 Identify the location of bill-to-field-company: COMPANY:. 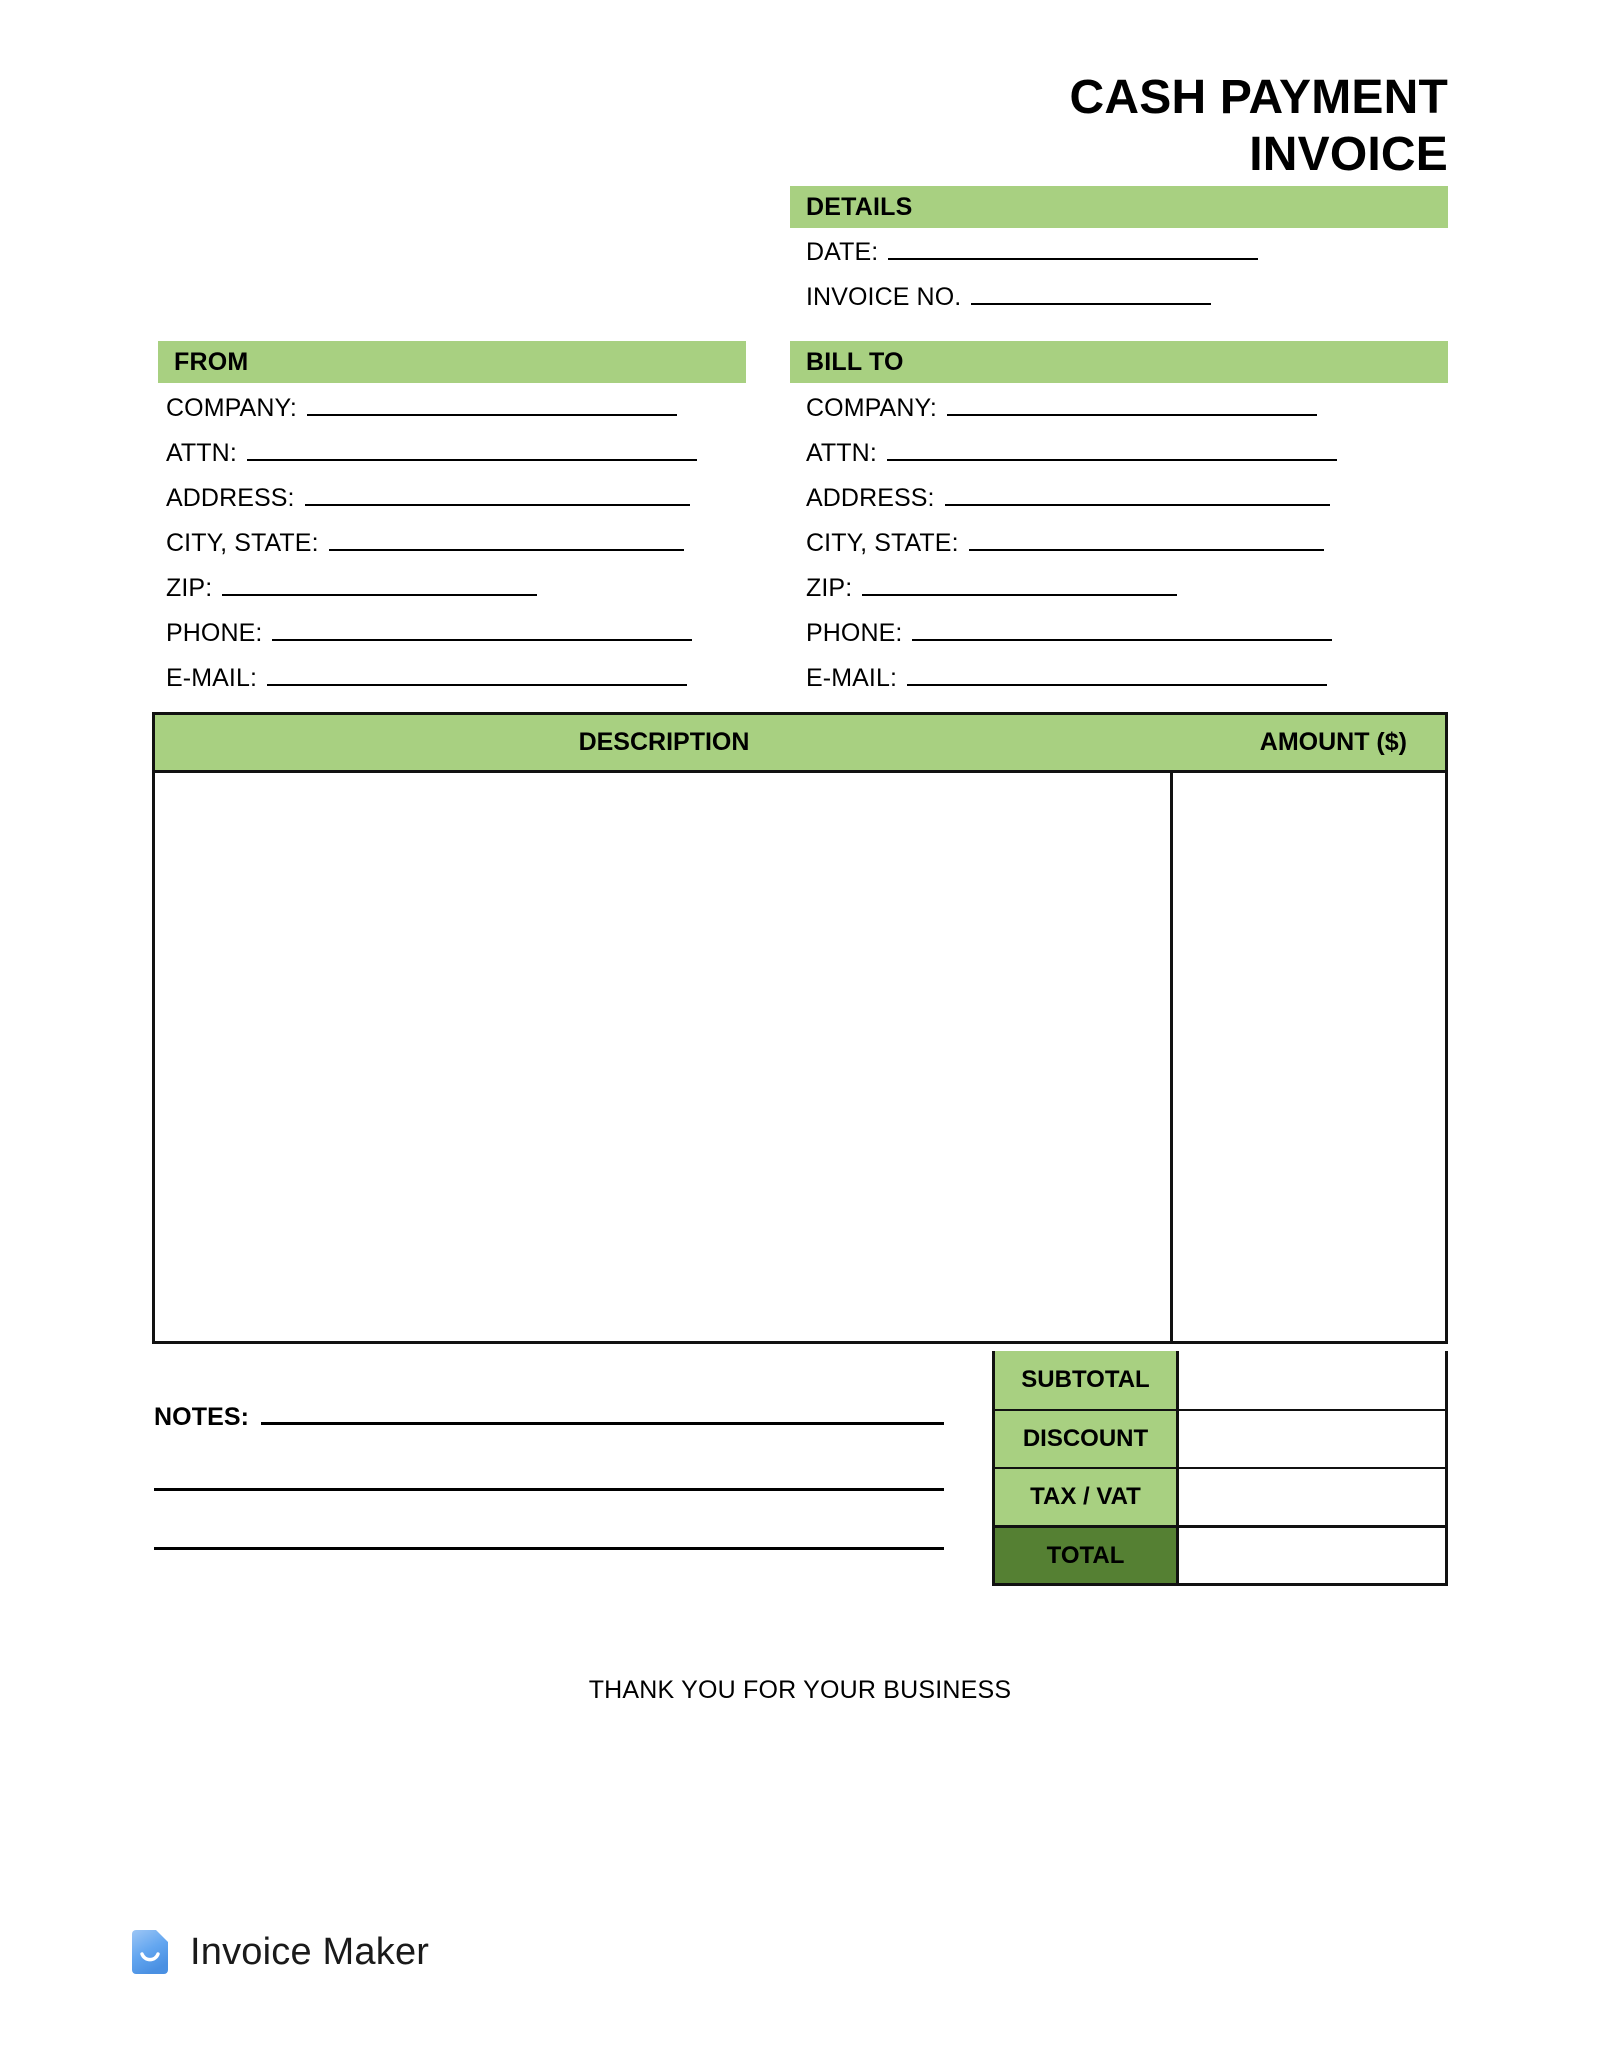
(1126, 414).